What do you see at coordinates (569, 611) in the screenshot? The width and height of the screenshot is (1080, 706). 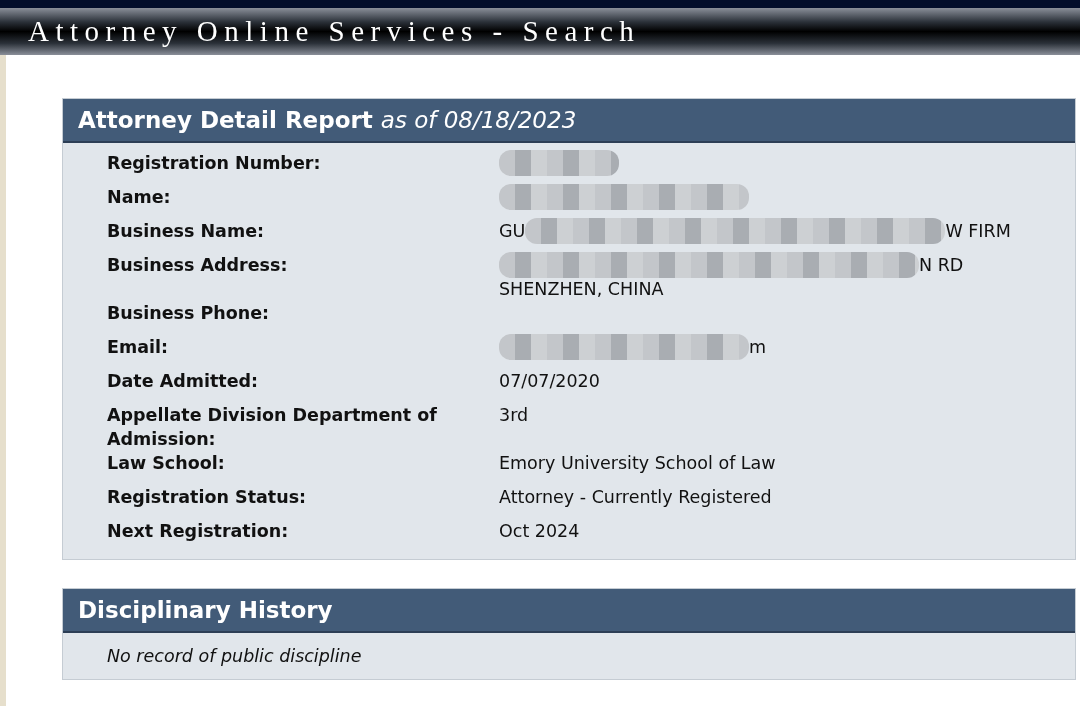 I see `panel-header: Disciplinary History` at bounding box center [569, 611].